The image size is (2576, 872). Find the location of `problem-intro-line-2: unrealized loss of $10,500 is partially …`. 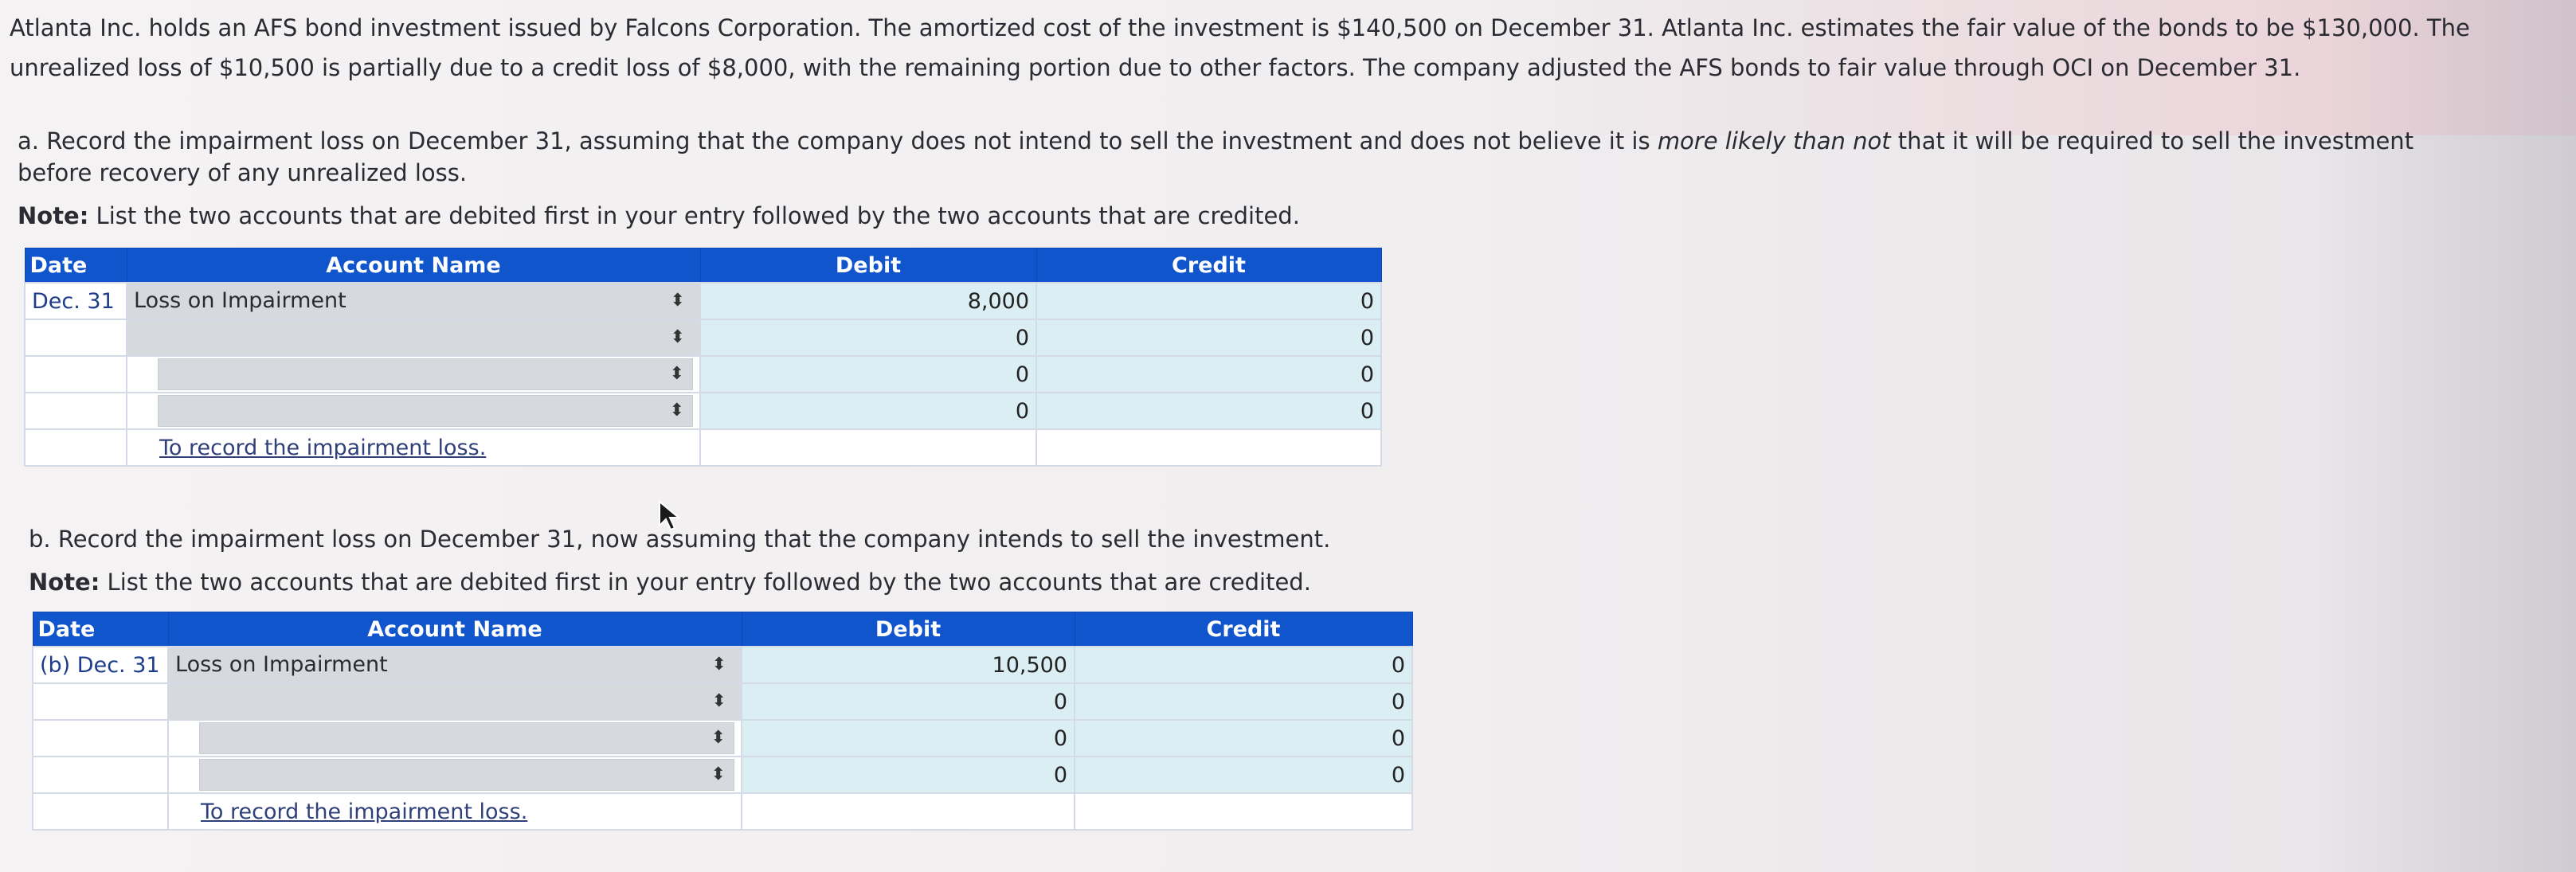

problem-intro-line-2: unrealized loss of $10,500 is partially … is located at coordinates (1155, 68).